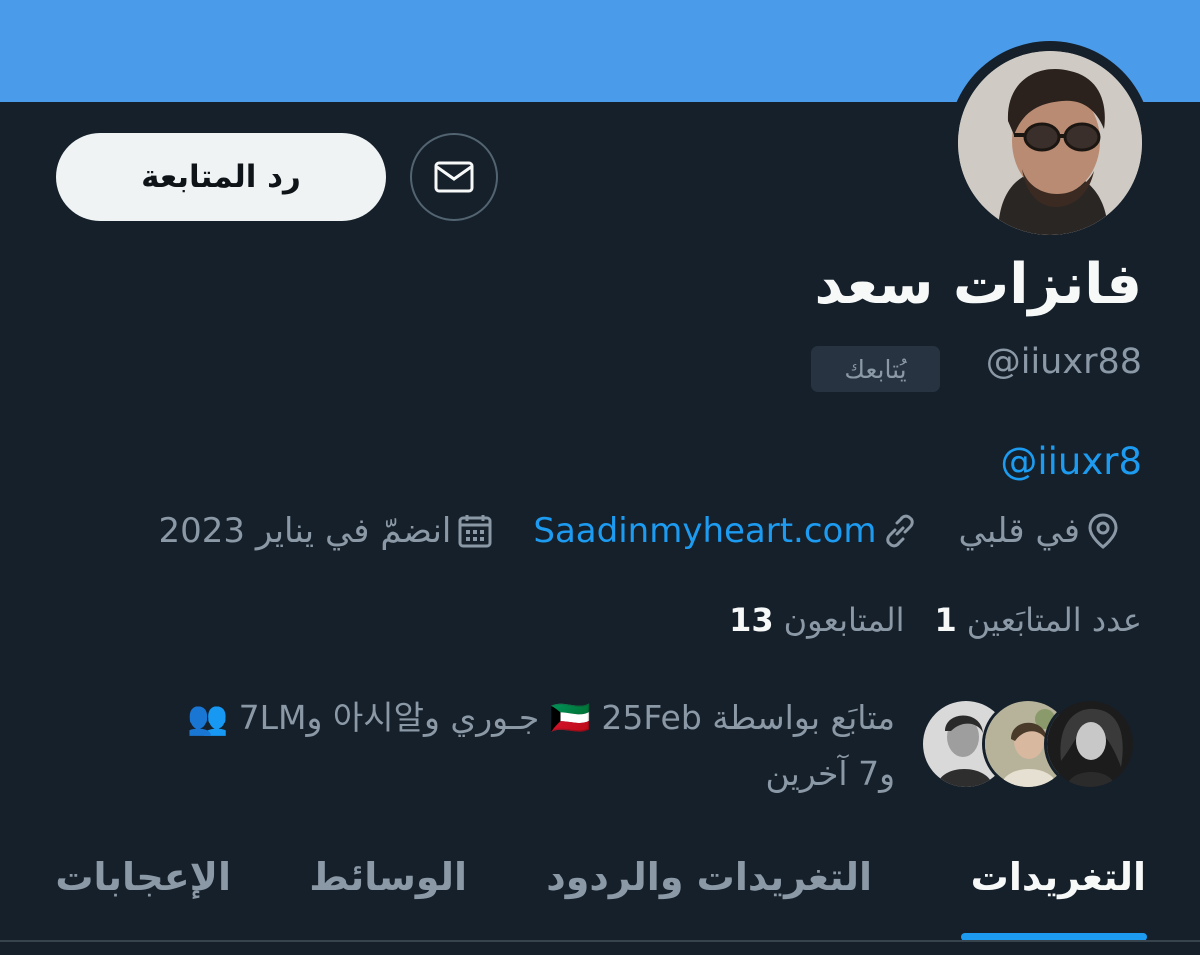 This screenshot has width=1200, height=955. Describe the element at coordinates (945, 620) in the screenshot. I see `following-count: 1` at that location.